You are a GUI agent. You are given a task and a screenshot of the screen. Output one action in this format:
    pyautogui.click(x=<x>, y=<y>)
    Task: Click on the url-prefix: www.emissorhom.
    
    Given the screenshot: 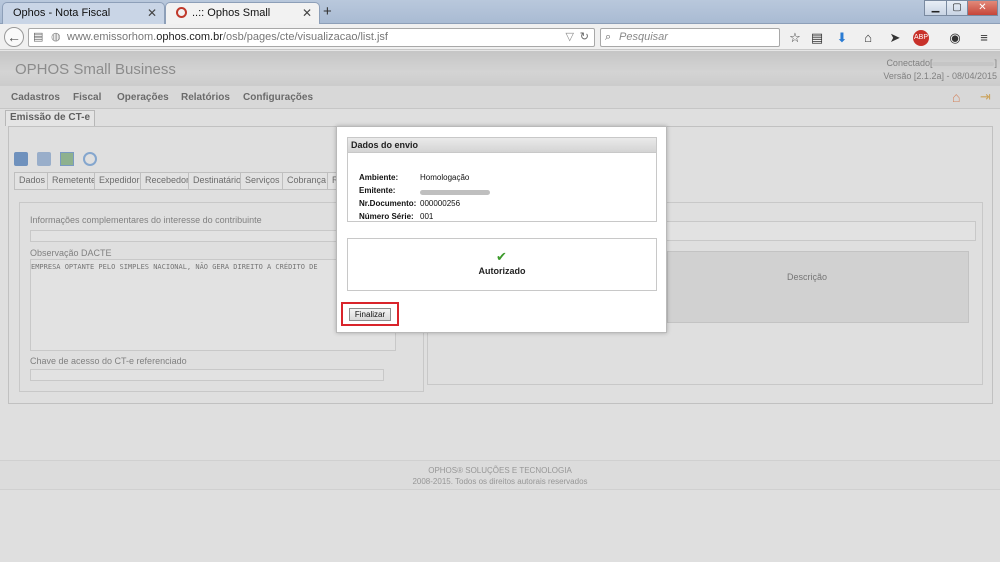 What is the action you would take?
    pyautogui.click(x=112, y=37)
    